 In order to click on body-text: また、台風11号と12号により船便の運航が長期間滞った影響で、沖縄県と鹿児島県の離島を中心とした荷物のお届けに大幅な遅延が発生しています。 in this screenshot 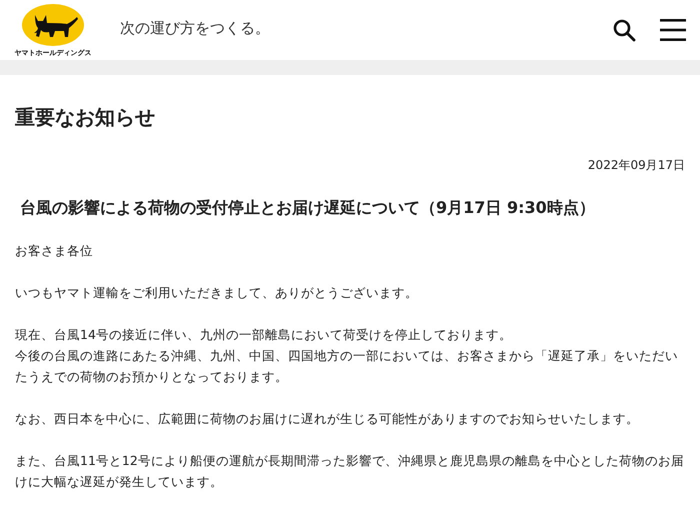, I will do `click(350, 471)`.